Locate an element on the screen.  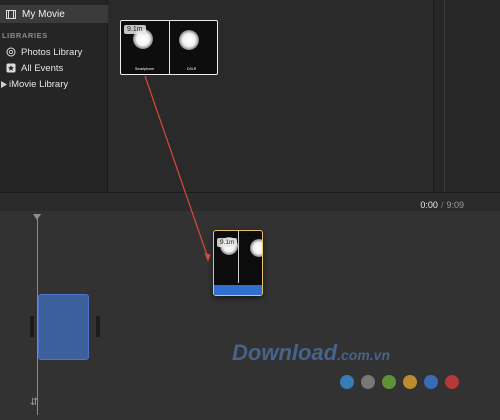
dragged-clip: 9.1m is located at coordinates (238, 263).